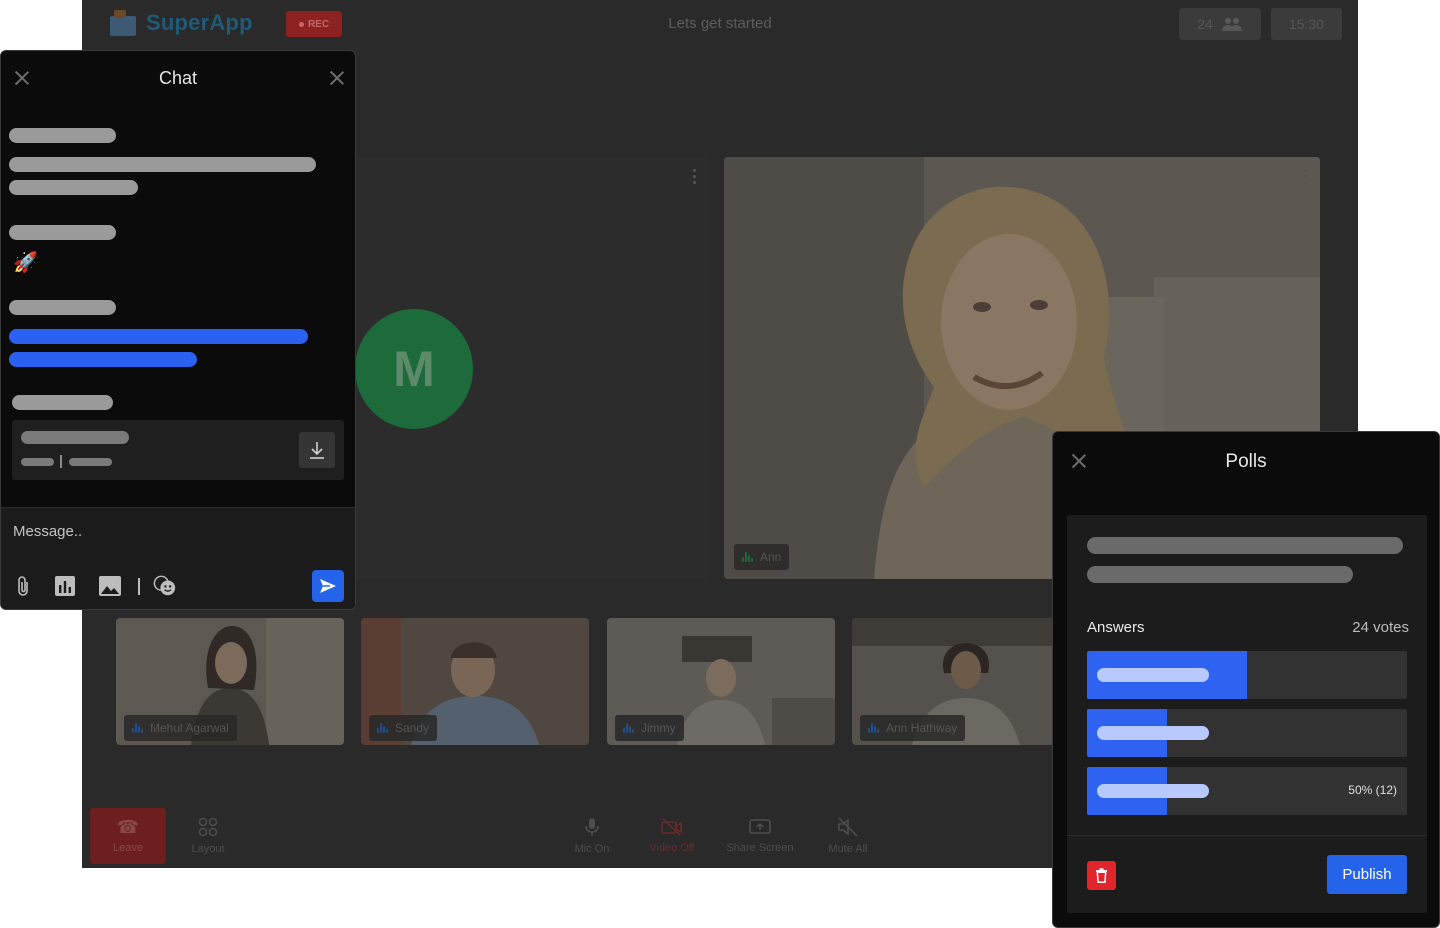 The image size is (1440, 928). I want to click on participant-count: 24, so click(1205, 24).